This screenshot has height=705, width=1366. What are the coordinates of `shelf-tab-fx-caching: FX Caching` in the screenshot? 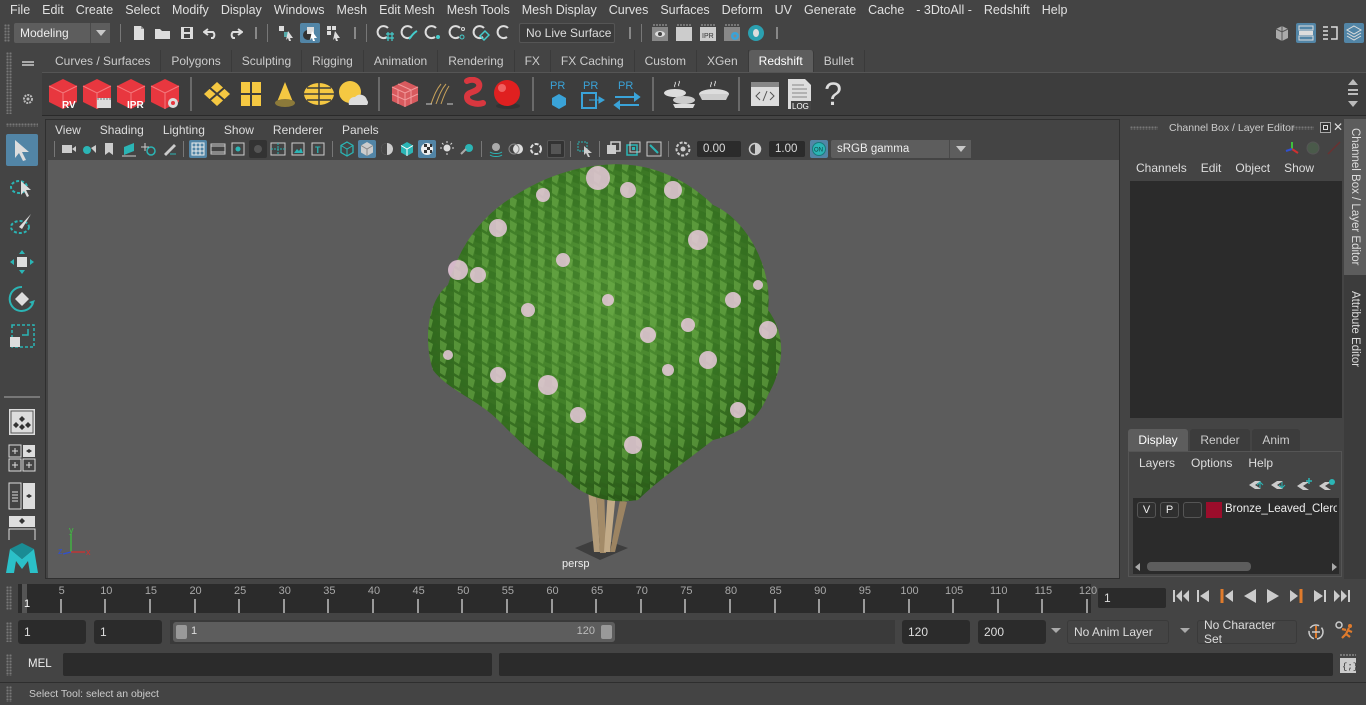 It's located at (592, 61).